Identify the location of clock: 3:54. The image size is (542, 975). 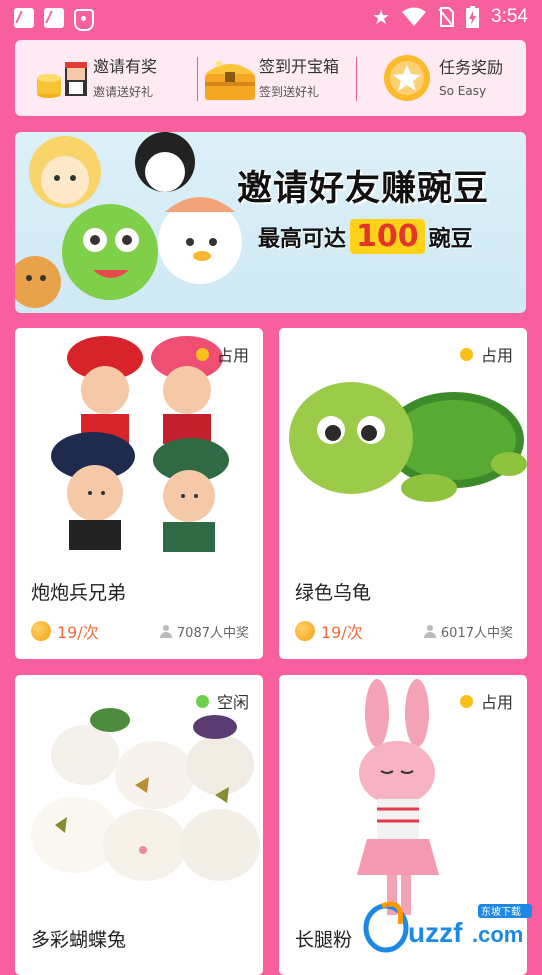
(509, 16).